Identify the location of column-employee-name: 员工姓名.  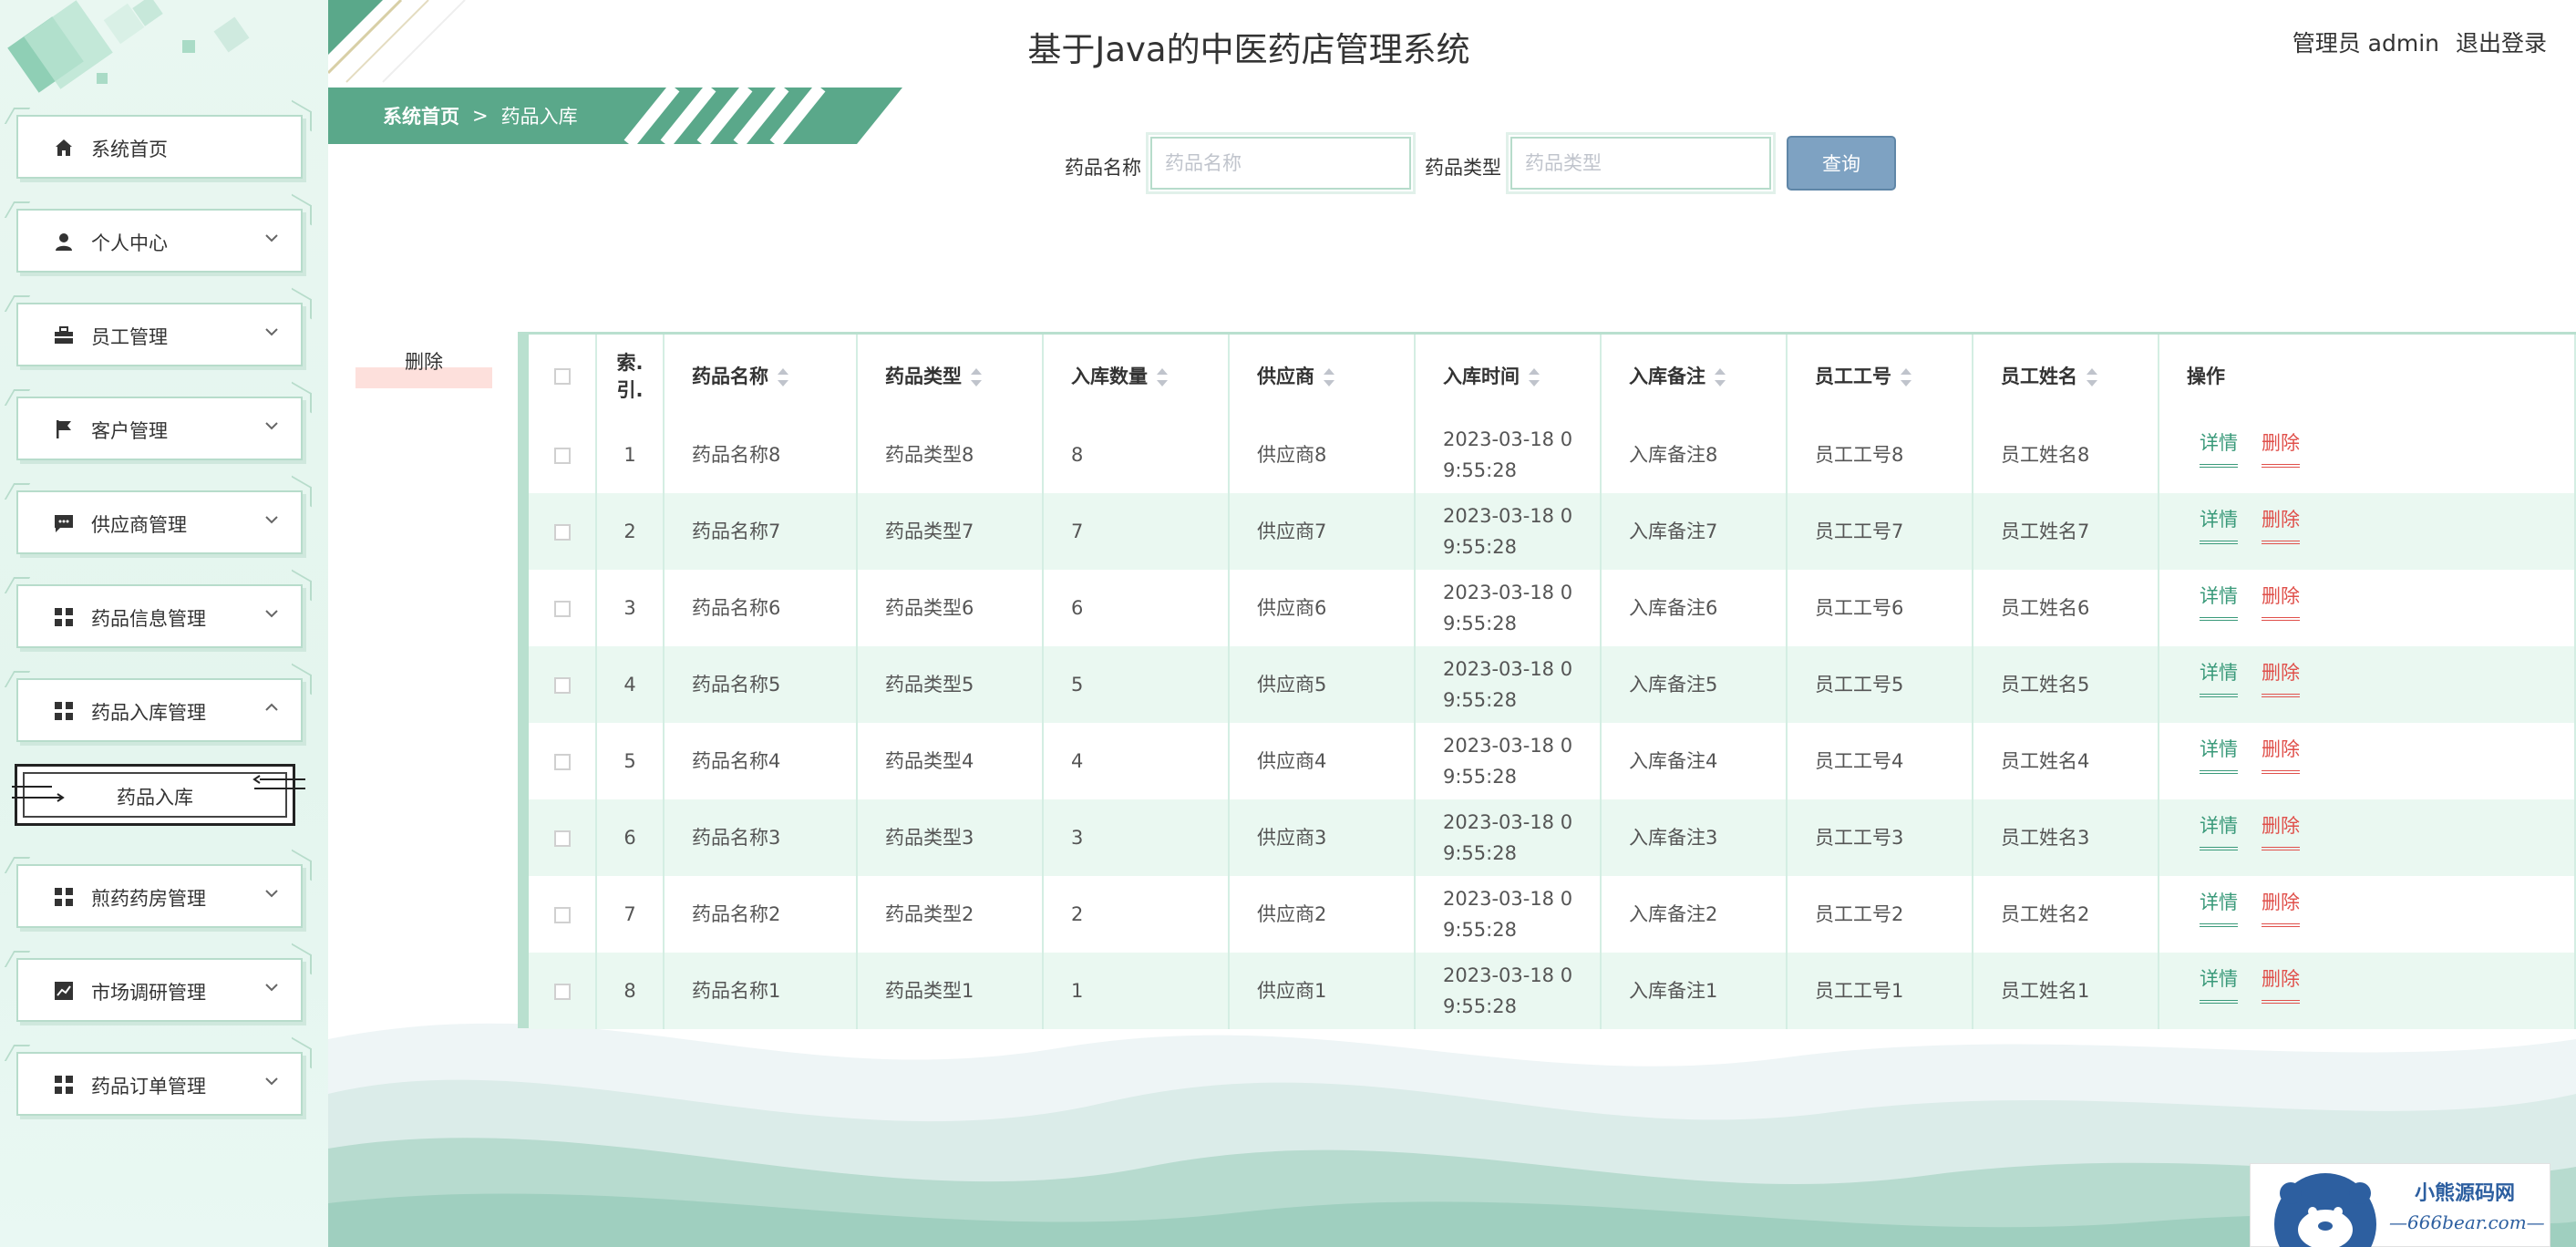
(2066, 376).